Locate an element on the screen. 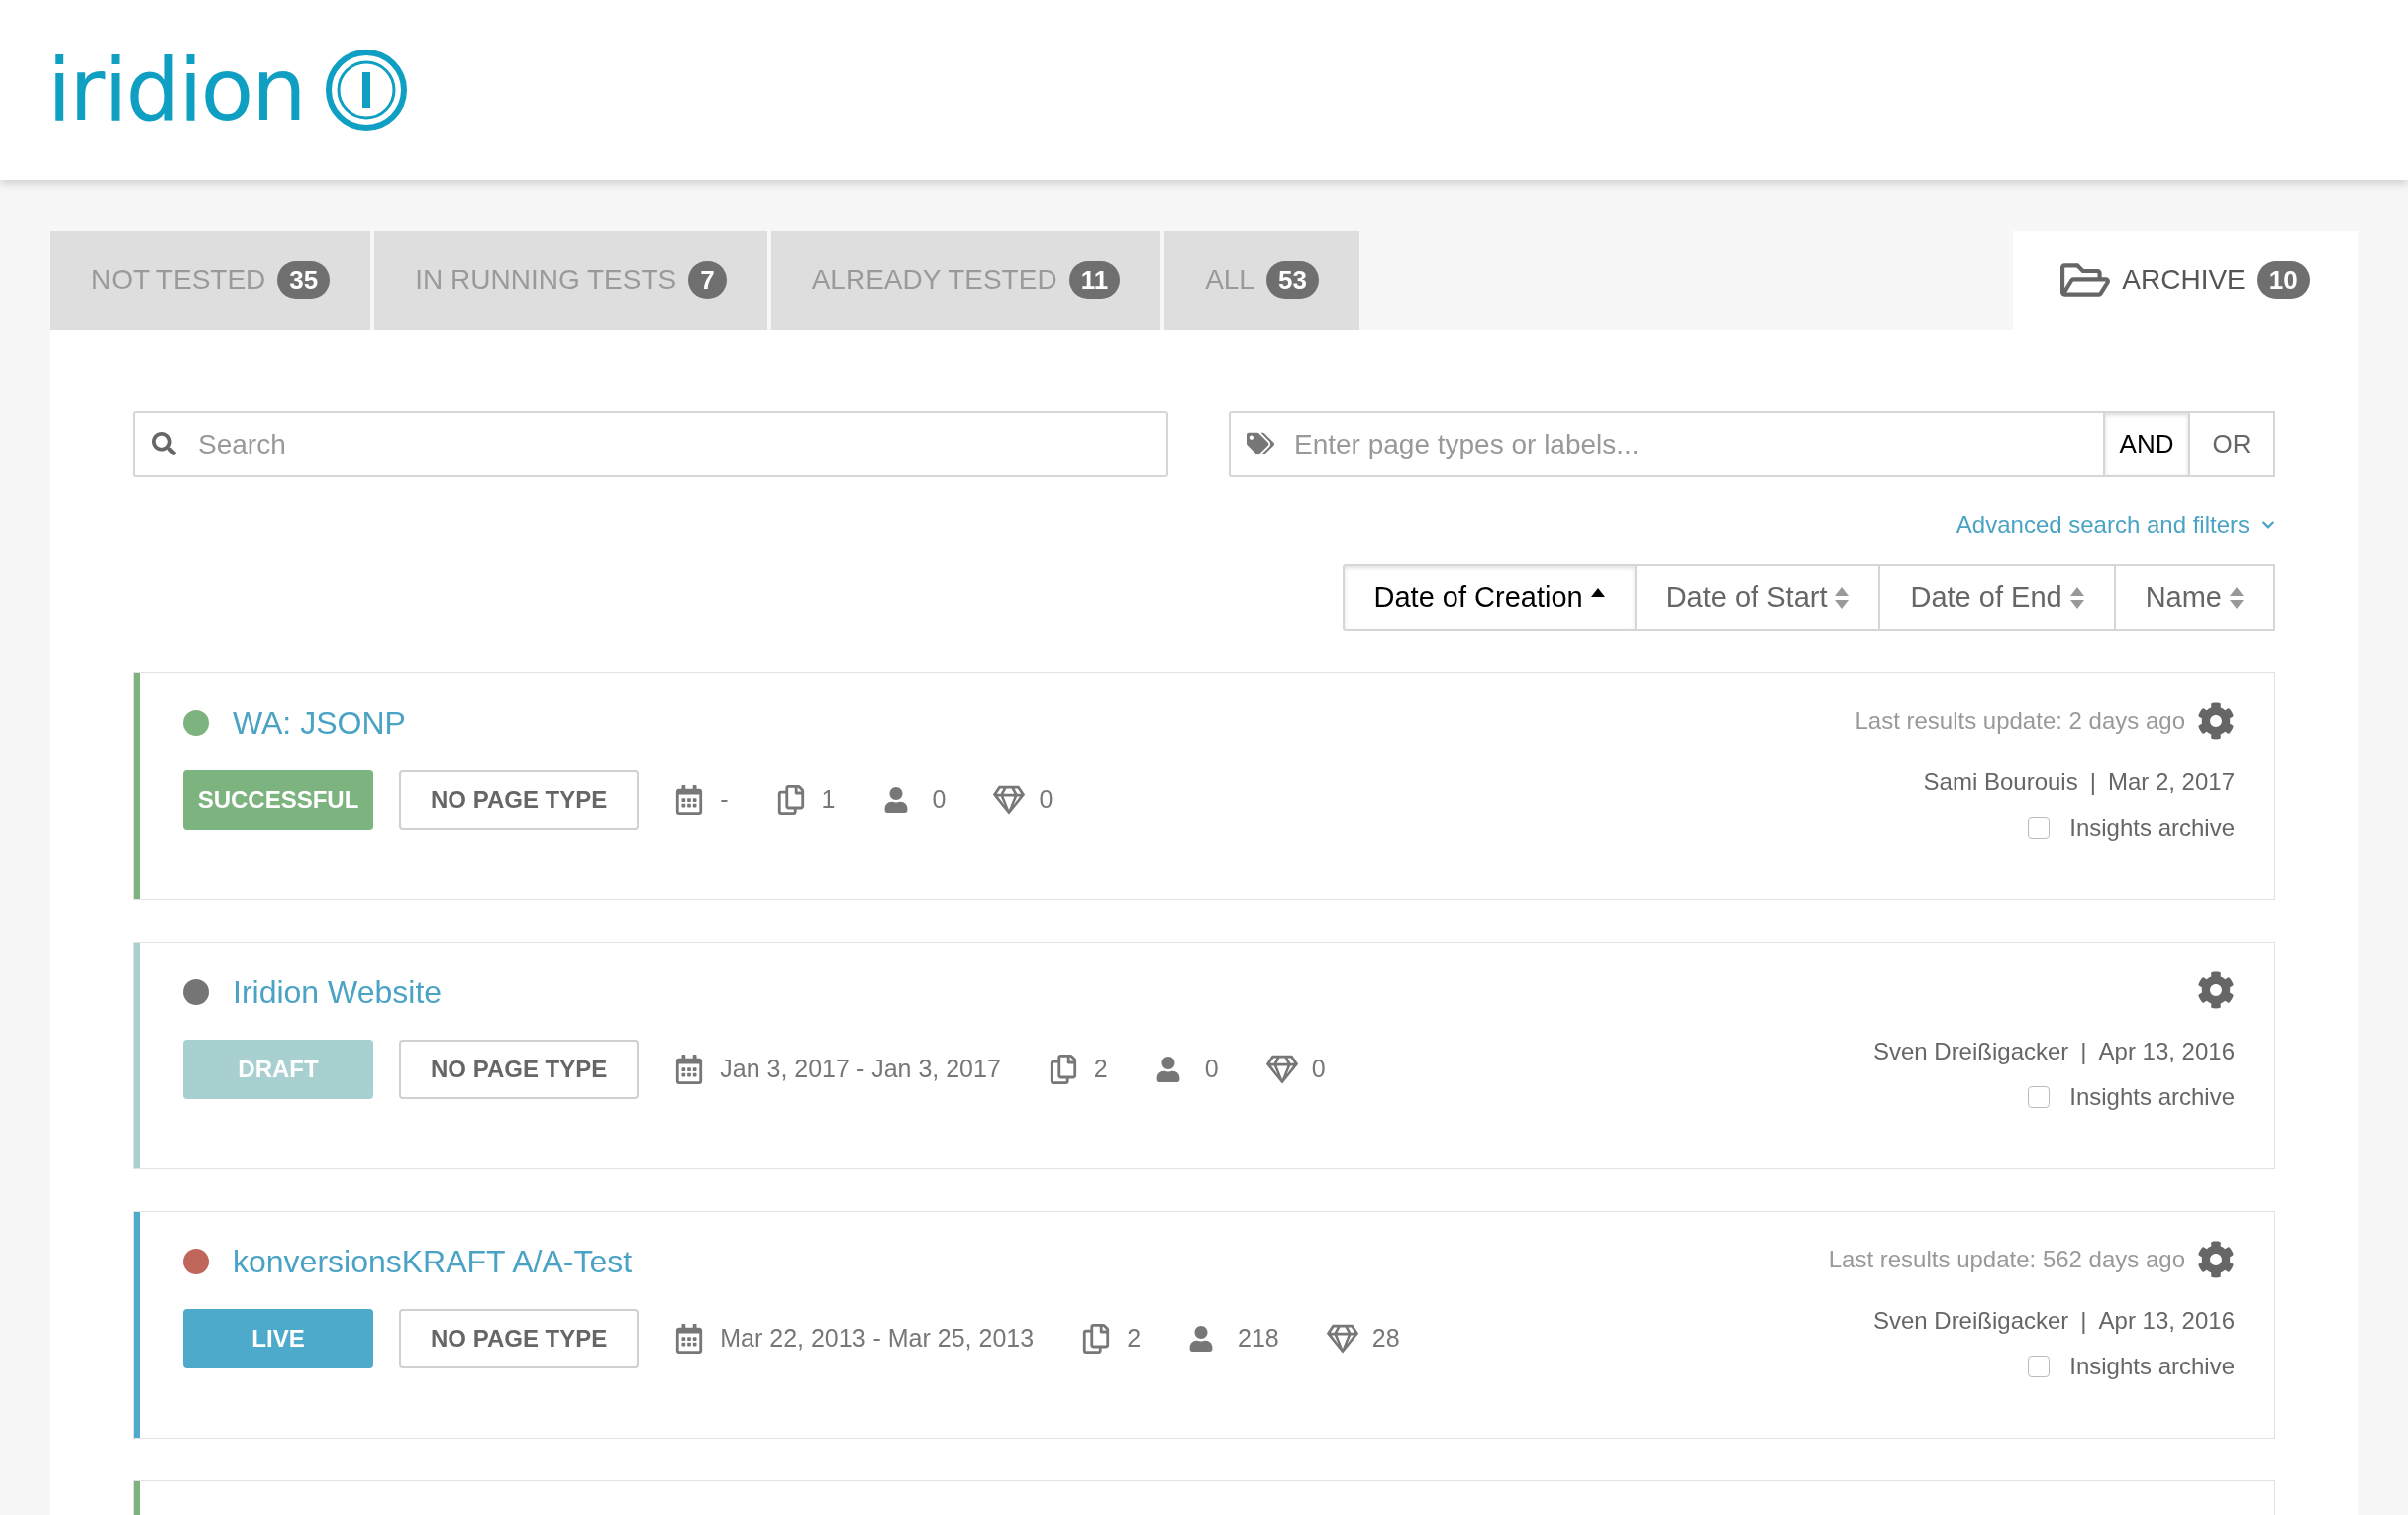 The height and width of the screenshot is (1515, 2408). power-logo-icon is located at coordinates (366, 91).